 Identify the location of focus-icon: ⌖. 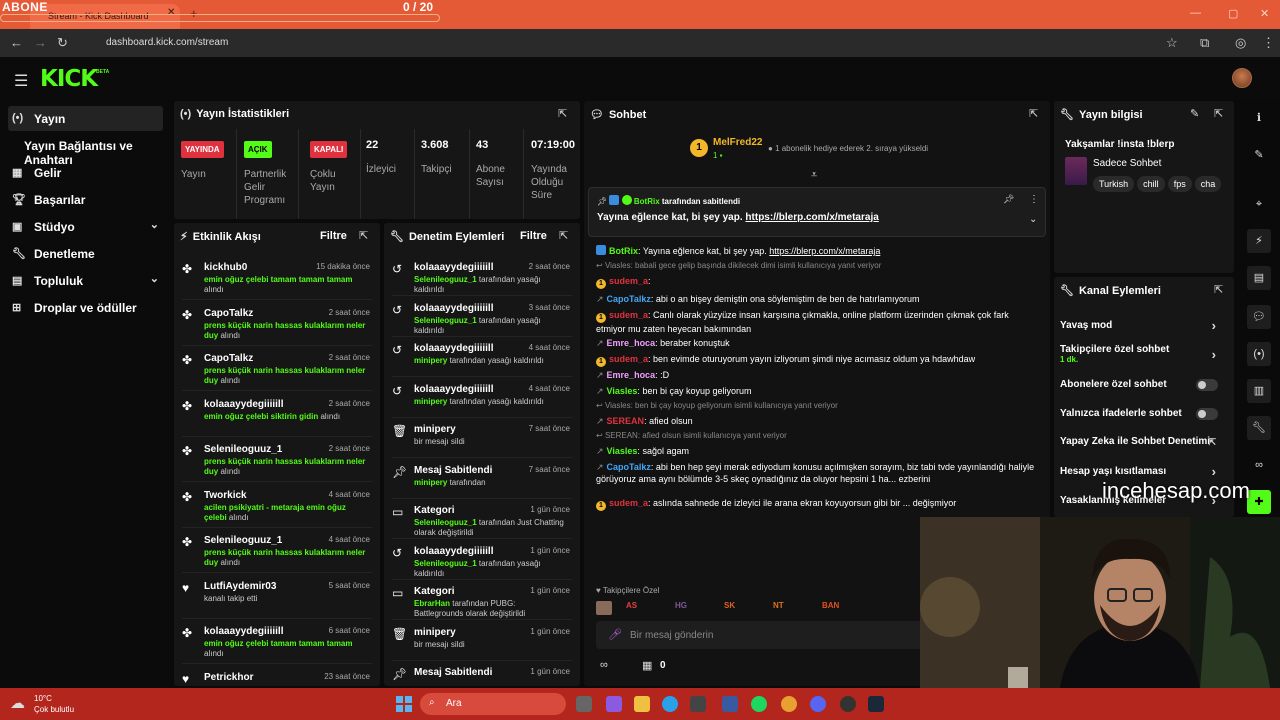
(1259, 204).